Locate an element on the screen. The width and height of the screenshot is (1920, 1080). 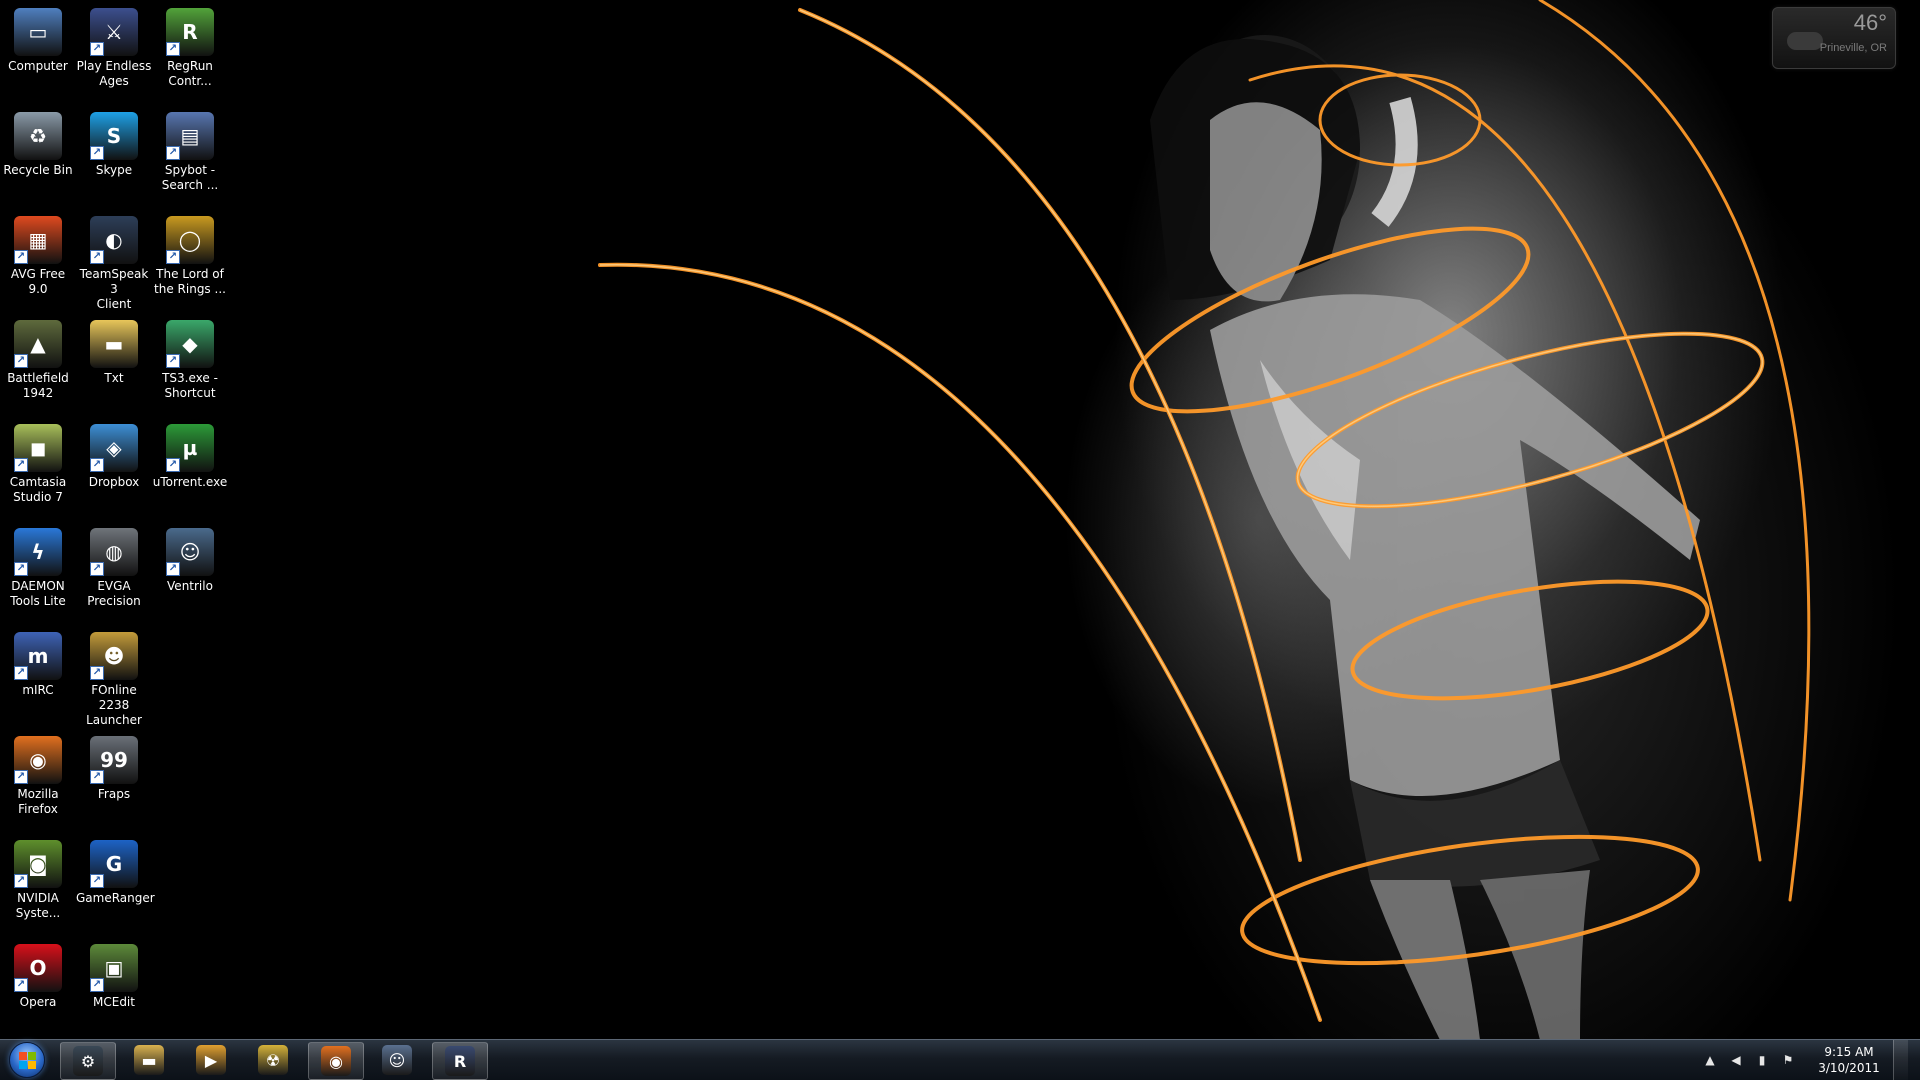
desktop-icon-label: EVGA Precision is located at coordinates (114, 593).